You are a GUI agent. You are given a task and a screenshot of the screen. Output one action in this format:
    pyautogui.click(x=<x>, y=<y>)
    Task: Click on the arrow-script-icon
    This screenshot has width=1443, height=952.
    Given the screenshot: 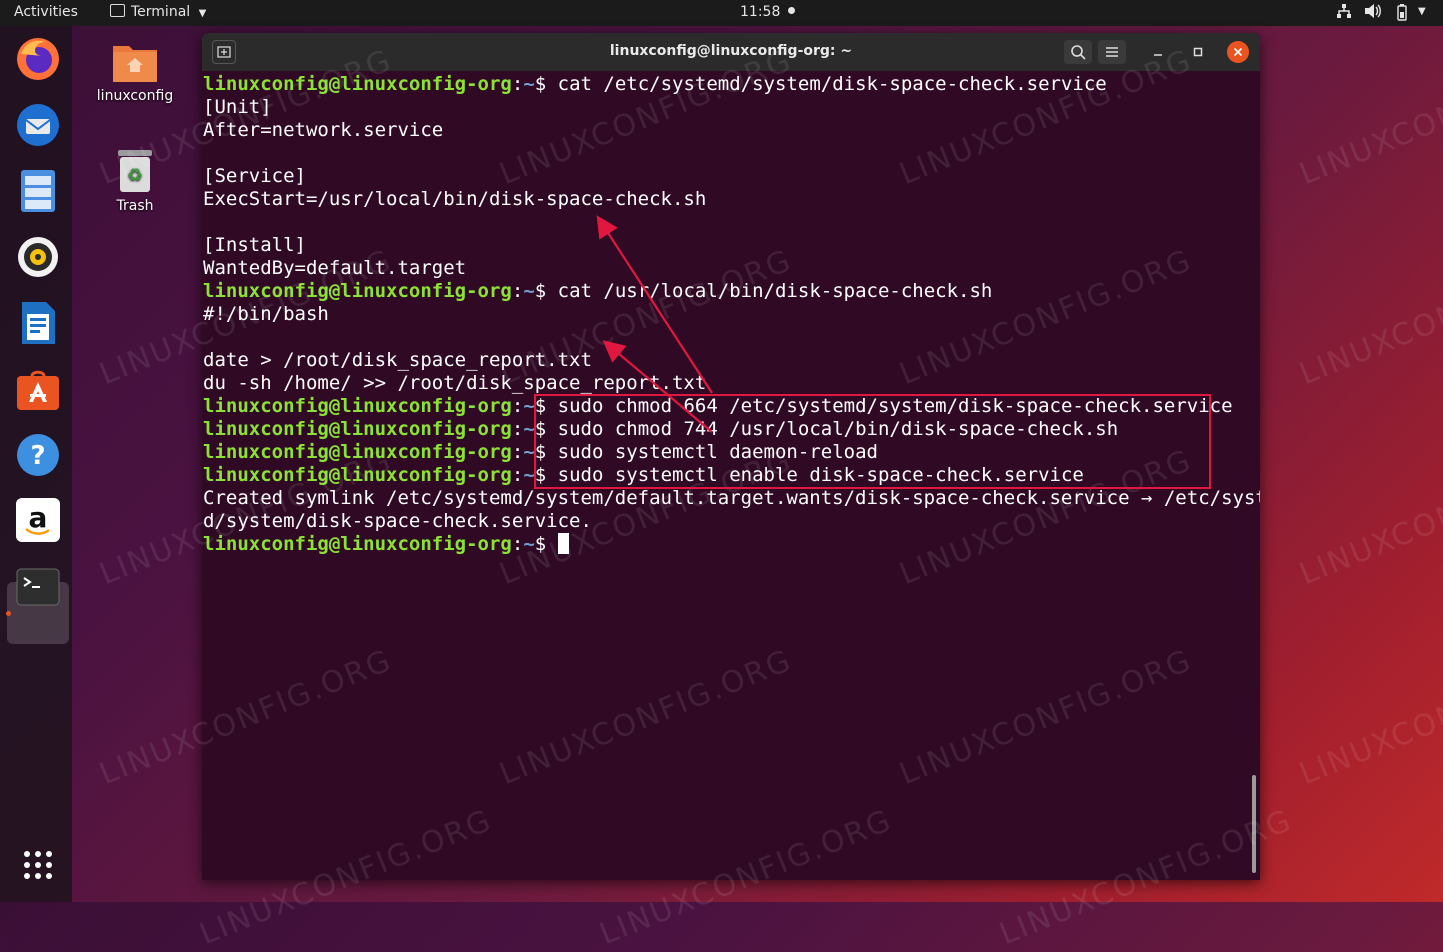 What is the action you would take?
    pyautogui.click(x=657, y=386)
    